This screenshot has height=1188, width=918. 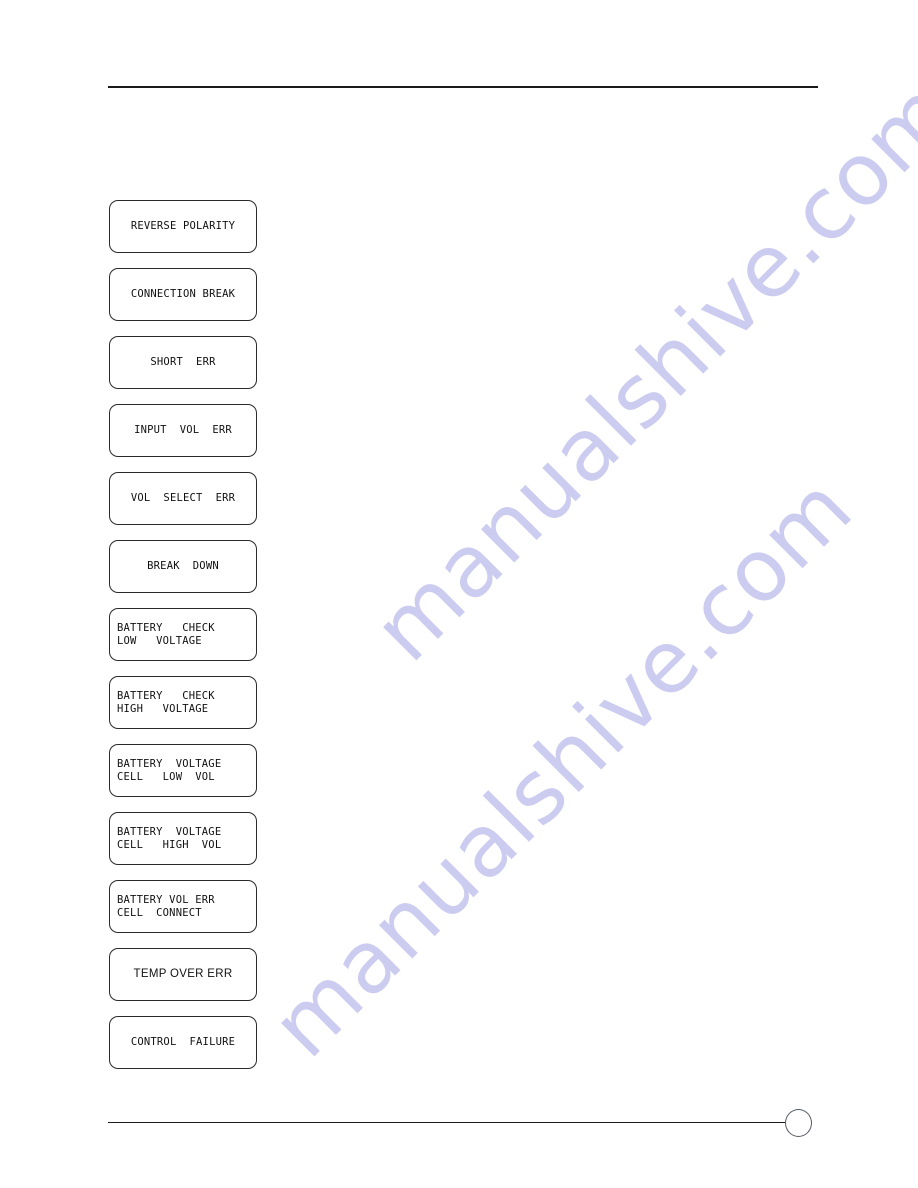 I want to click on message-line: CONTROL FAILURE, so click(x=183, y=1042).